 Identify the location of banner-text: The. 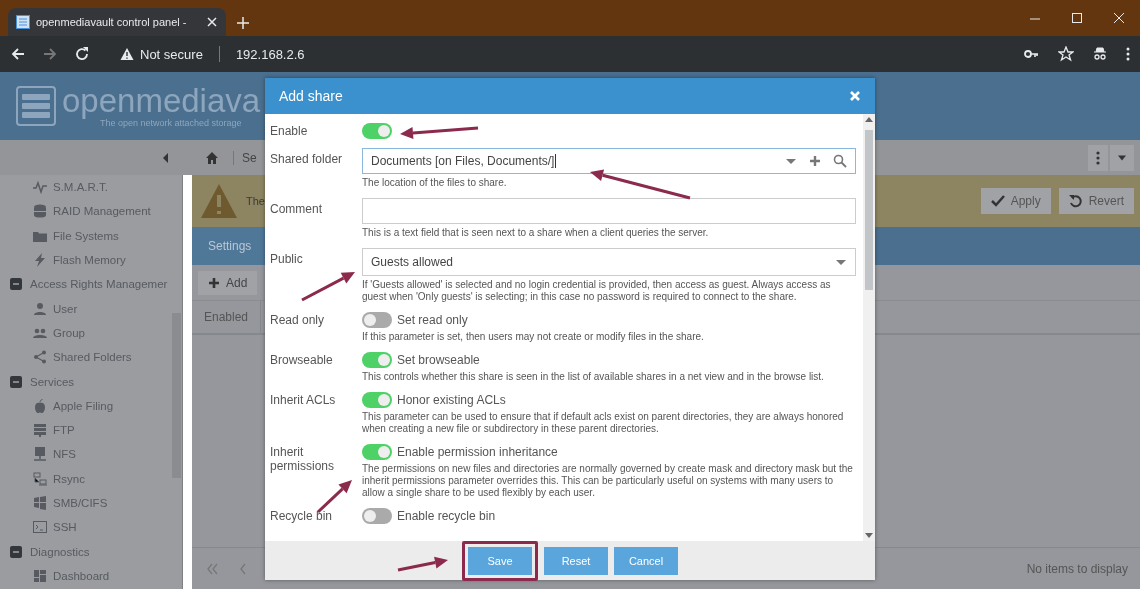
(255, 201).